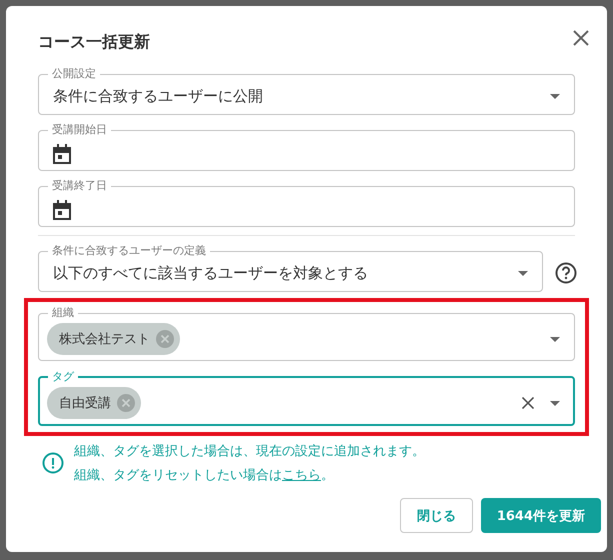 This screenshot has height=560, width=613. I want to click on chip-label: 株式会社テスト, so click(104, 339).